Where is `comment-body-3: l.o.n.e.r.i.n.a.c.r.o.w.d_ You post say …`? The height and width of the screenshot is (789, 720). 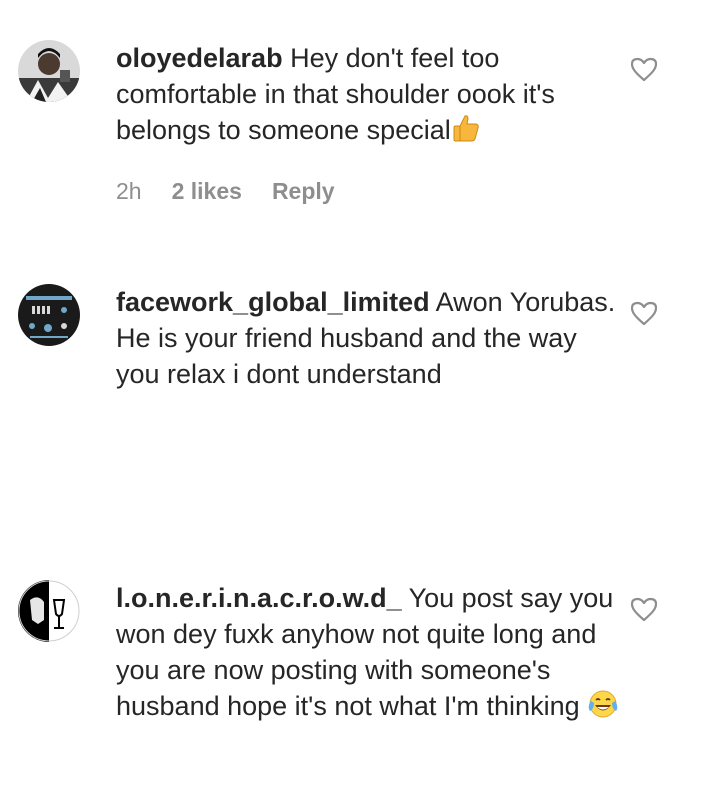 comment-body-3: l.o.n.e.r.i.n.a.c.r.o.w.d_ You post say … is located at coordinates (368, 654).